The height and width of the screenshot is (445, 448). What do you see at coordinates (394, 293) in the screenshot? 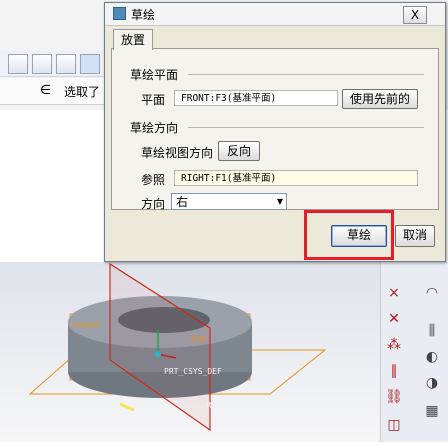
I see `point-icon: ×` at bounding box center [394, 293].